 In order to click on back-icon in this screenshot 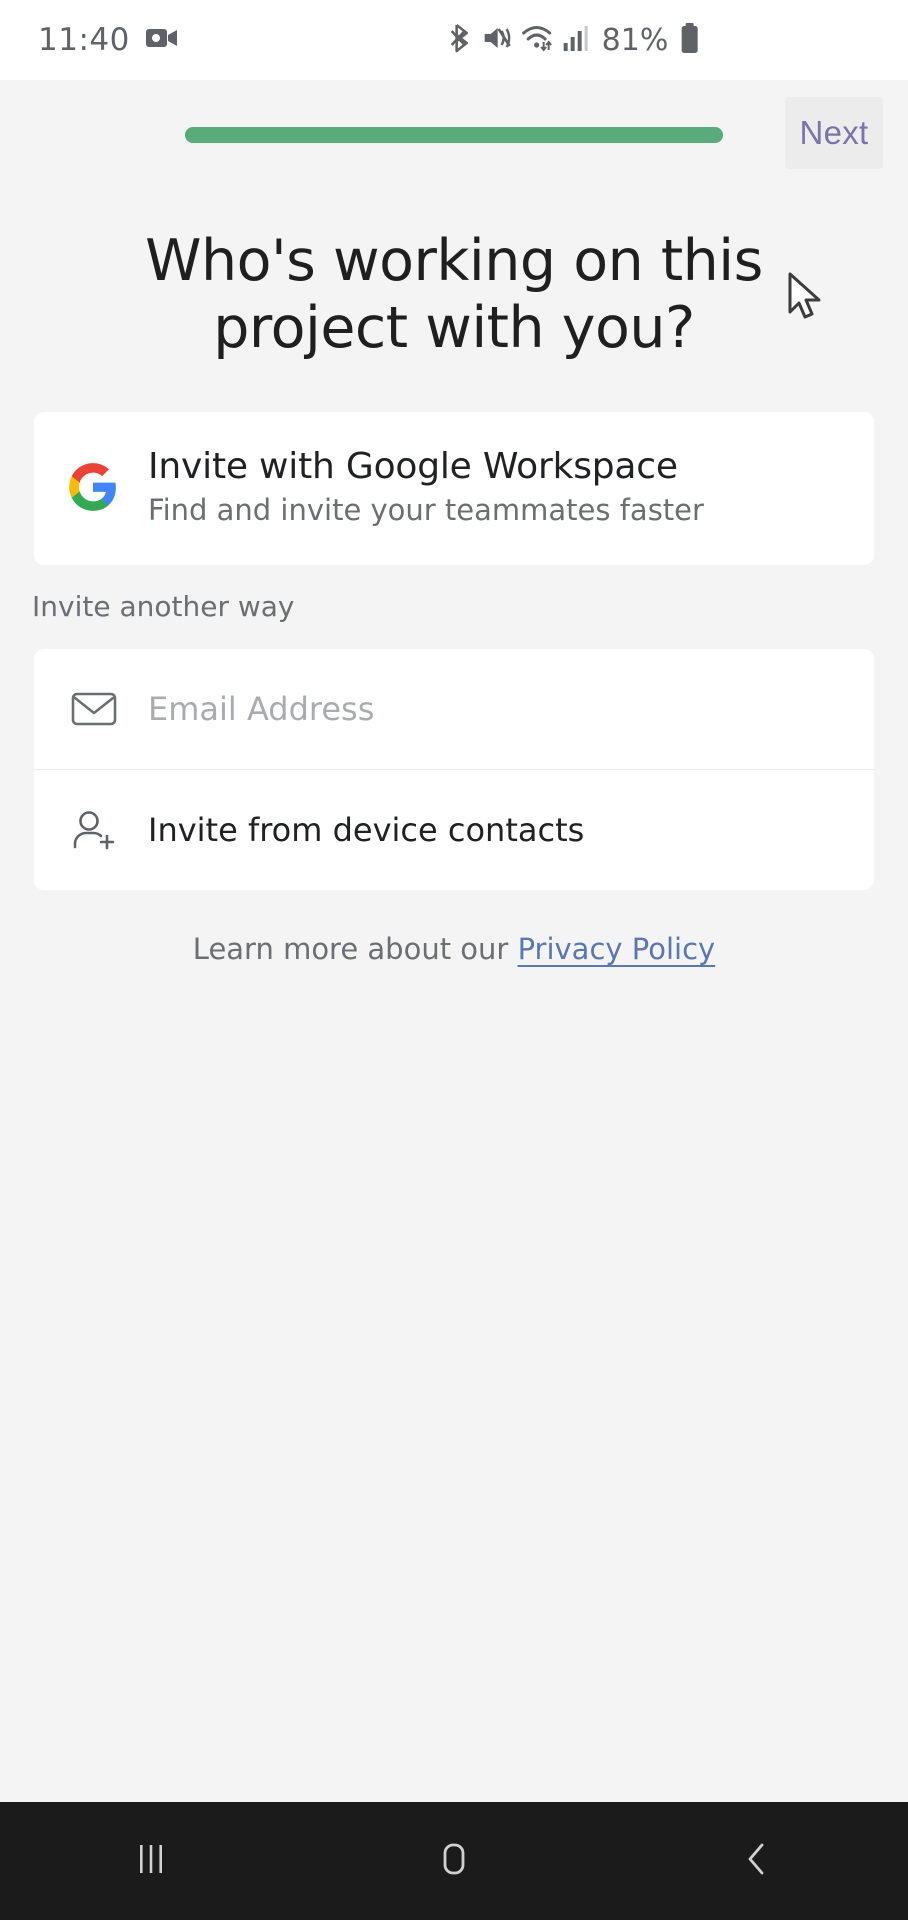, I will do `click(757, 1861)`.